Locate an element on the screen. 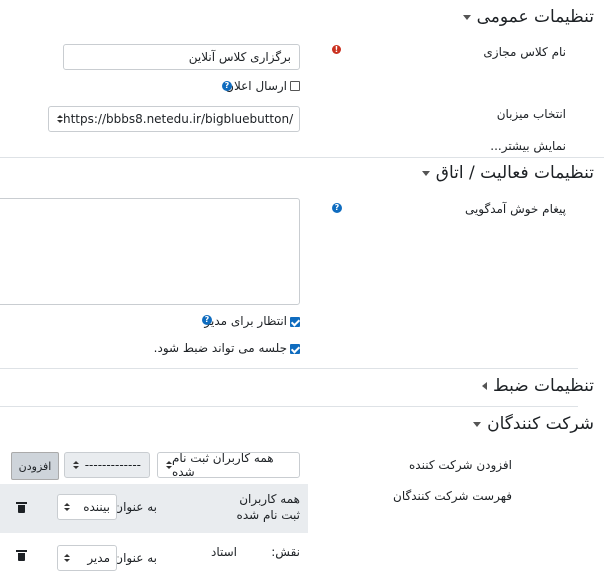 The image size is (604, 572). required-icon: ! is located at coordinates (336, 49).